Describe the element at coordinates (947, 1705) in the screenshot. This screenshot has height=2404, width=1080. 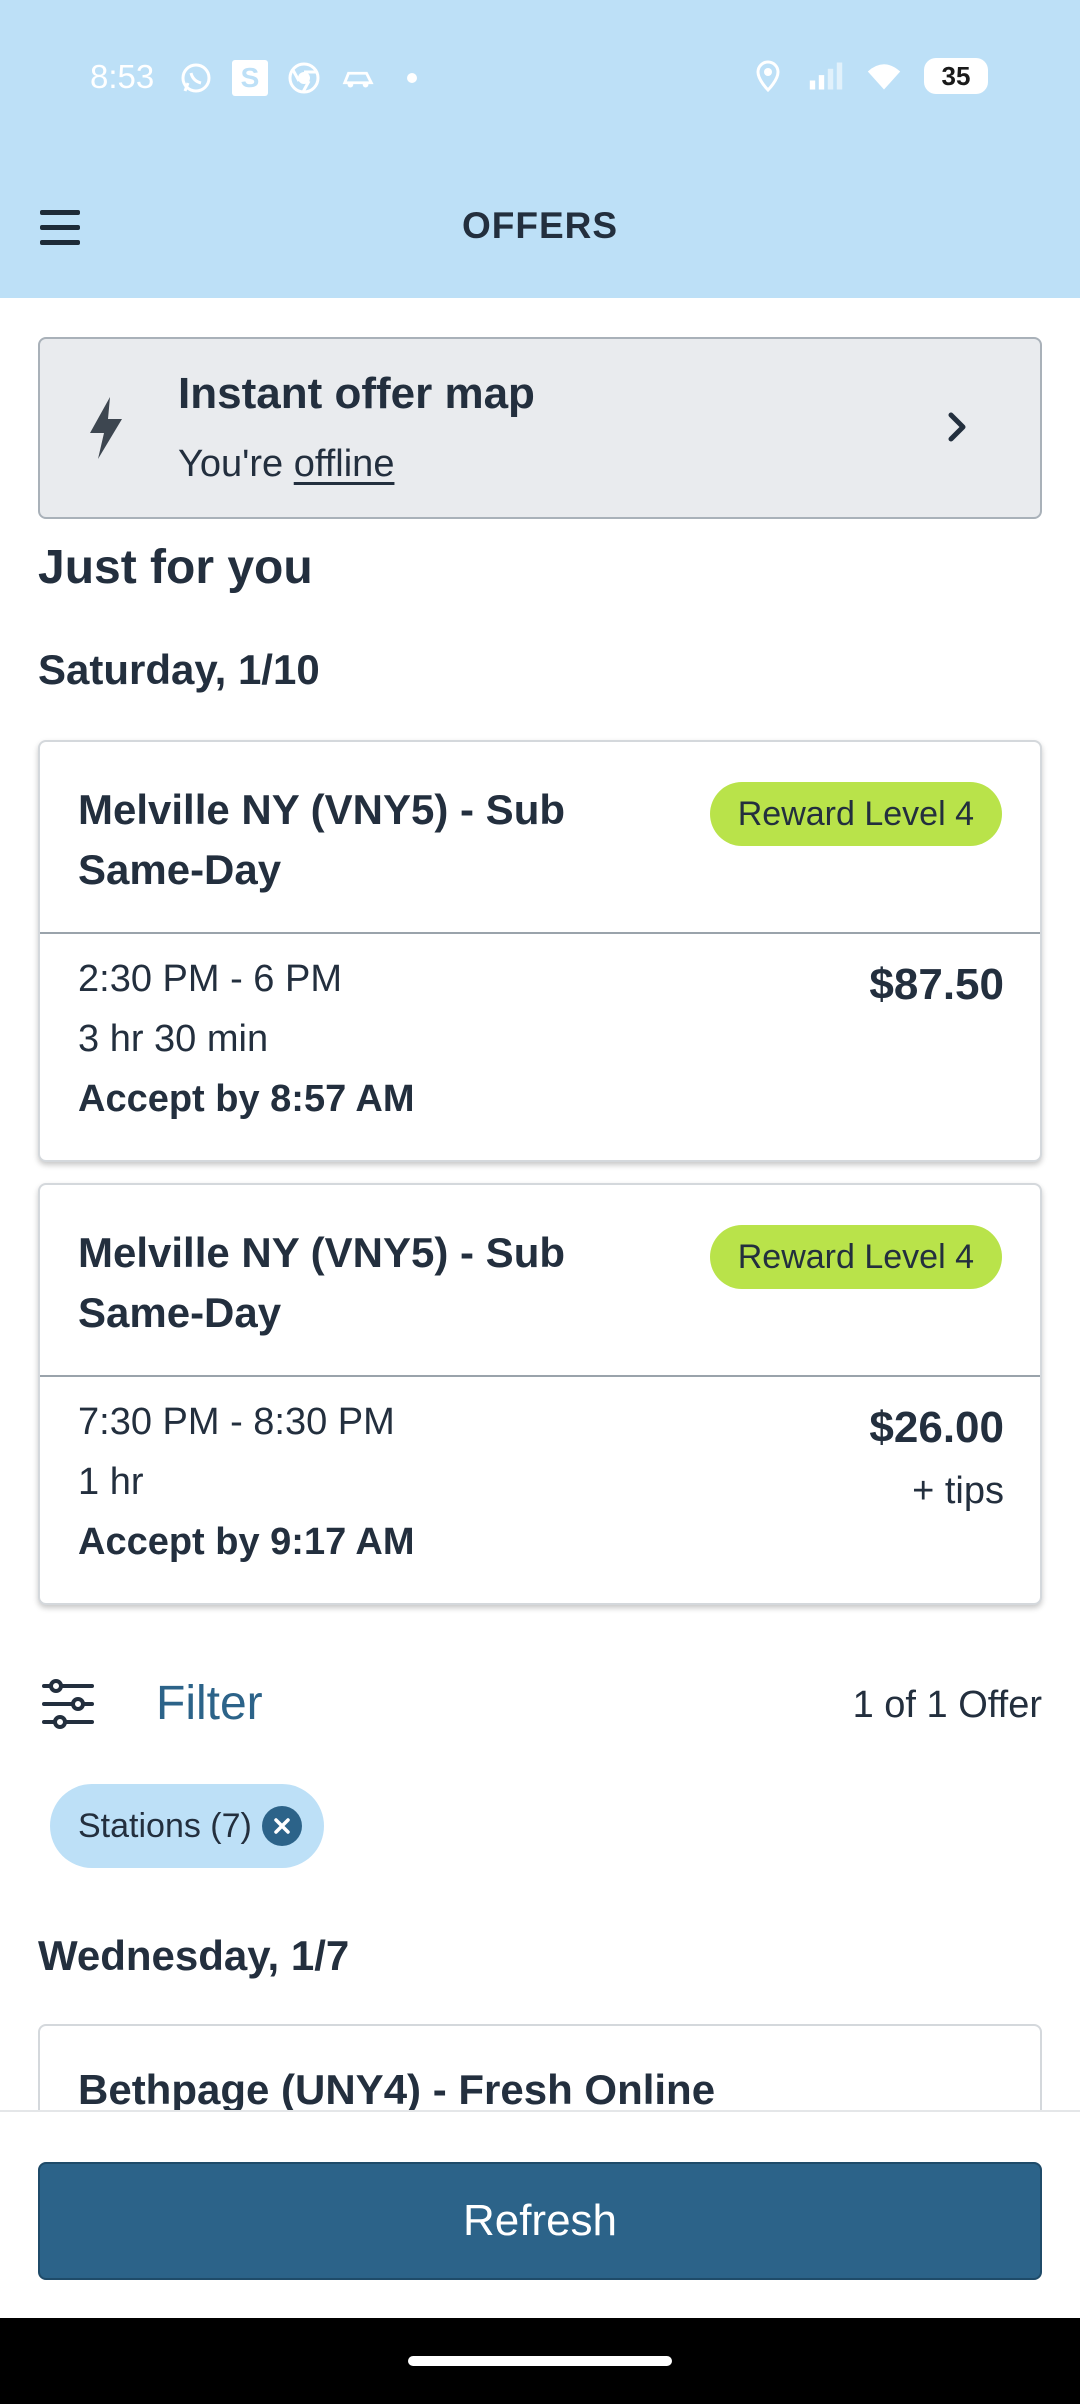
I see `offer-count: 1 of 1 Offer` at that location.